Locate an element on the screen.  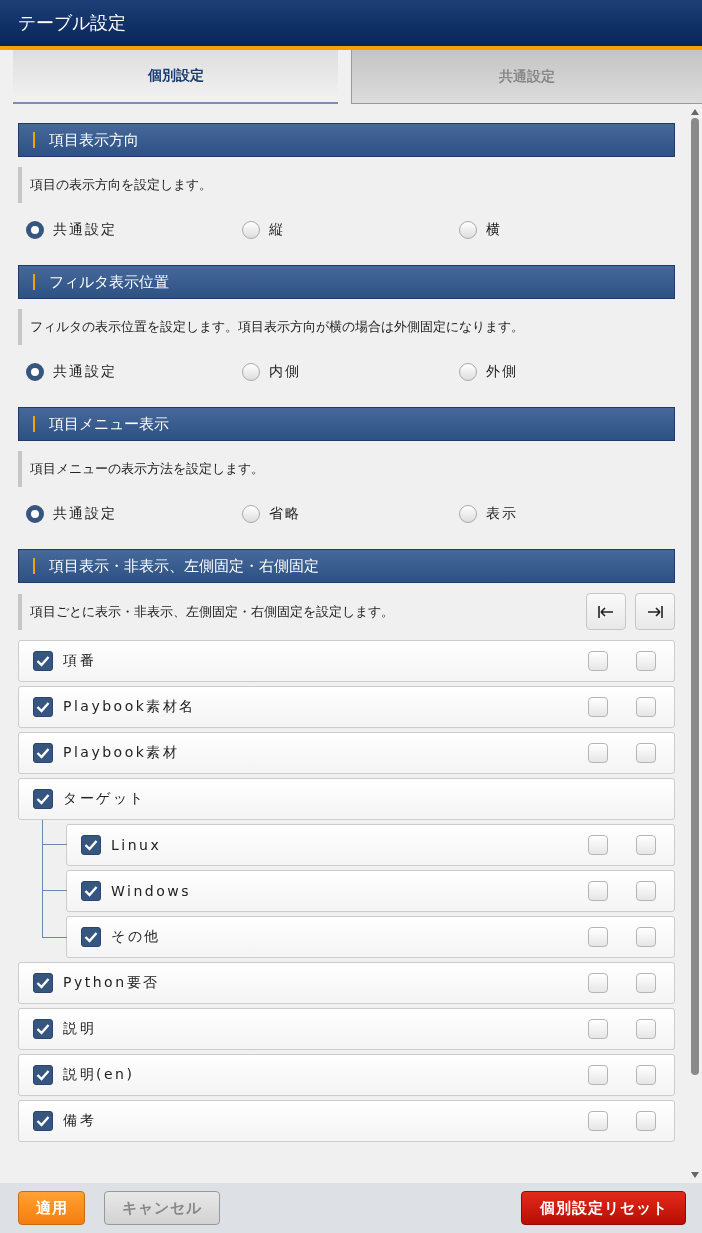
reset-button: 個別設定リセット is located at coordinates (603, 1208).